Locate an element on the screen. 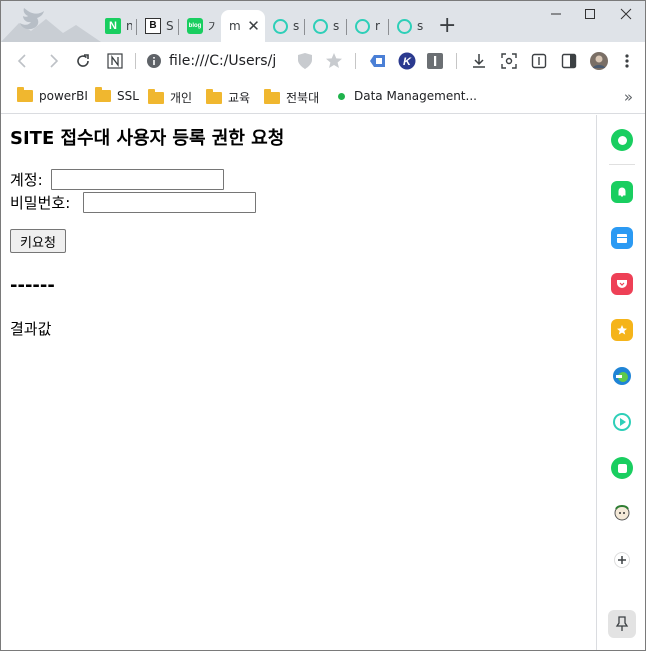 This screenshot has height=651, width=646. maximize-icon is located at coordinates (590, 14).